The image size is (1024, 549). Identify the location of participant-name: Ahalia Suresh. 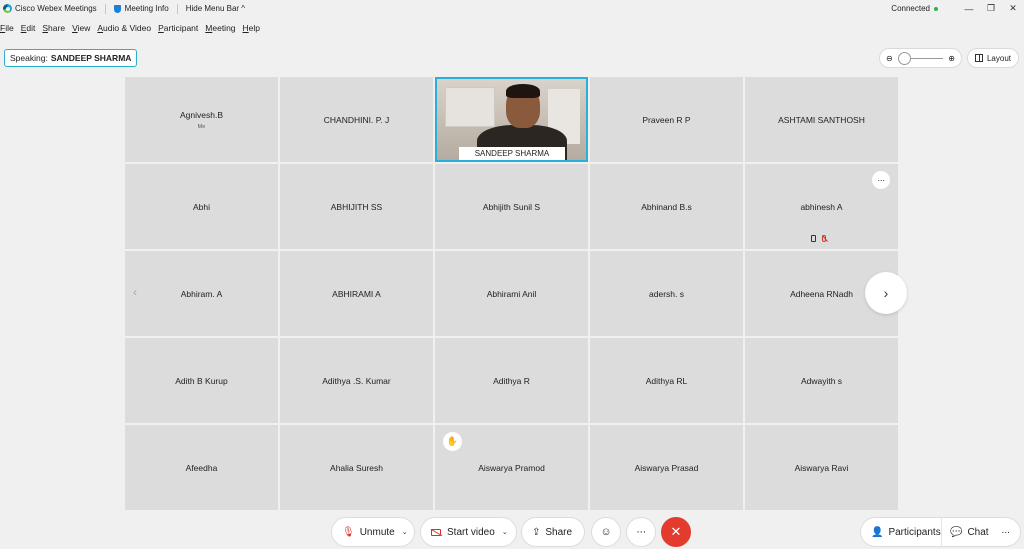
(356, 467).